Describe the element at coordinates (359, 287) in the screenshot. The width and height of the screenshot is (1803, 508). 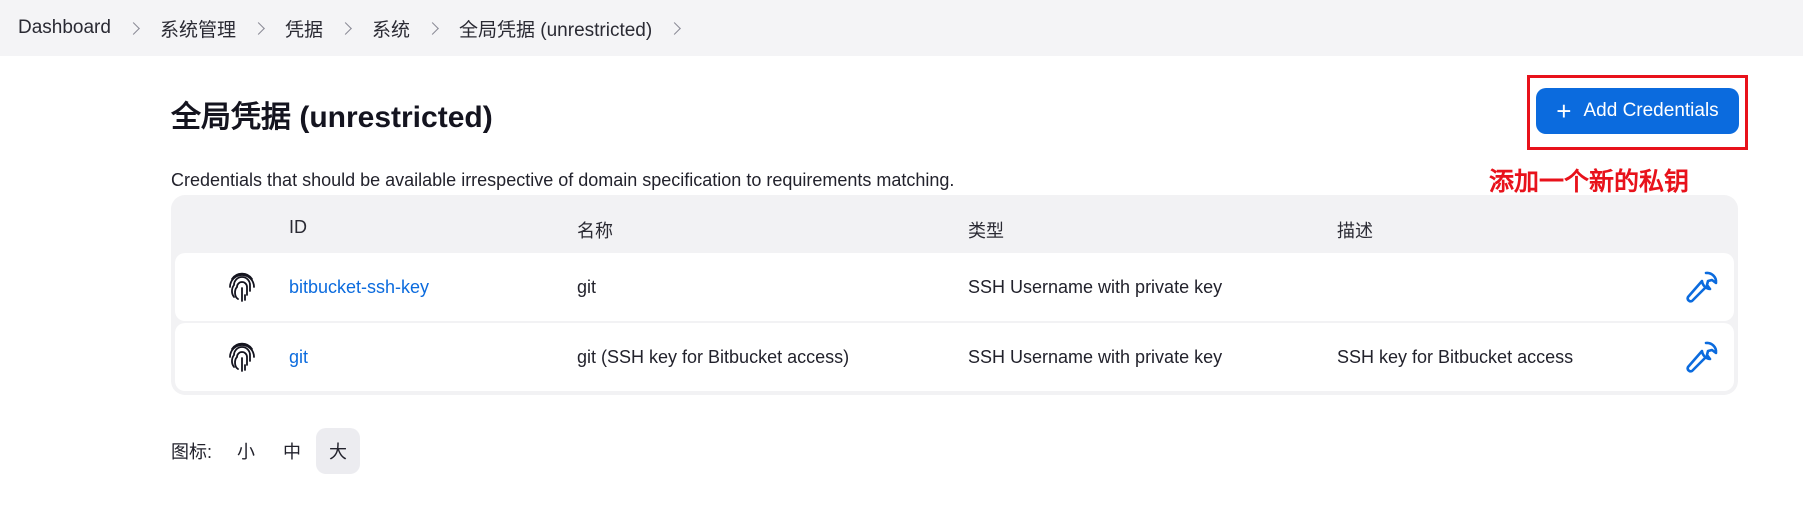
I see `credential-id-link: bitbucket-ssh-key` at that location.